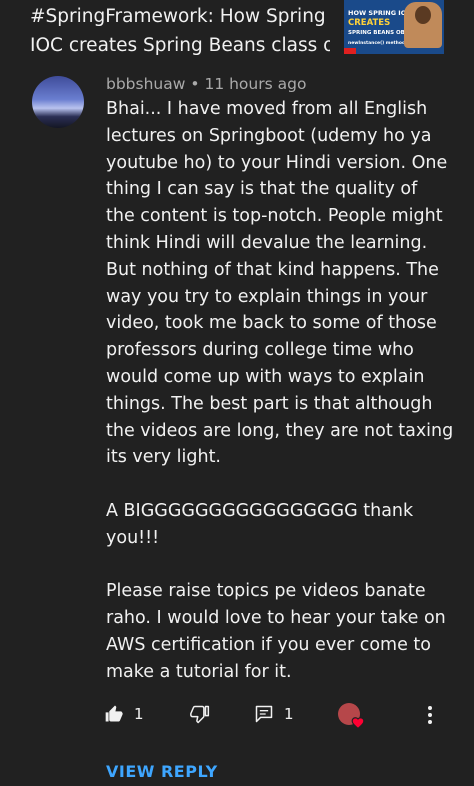 The image size is (474, 786). I want to click on reply-count: 1, so click(289, 714).